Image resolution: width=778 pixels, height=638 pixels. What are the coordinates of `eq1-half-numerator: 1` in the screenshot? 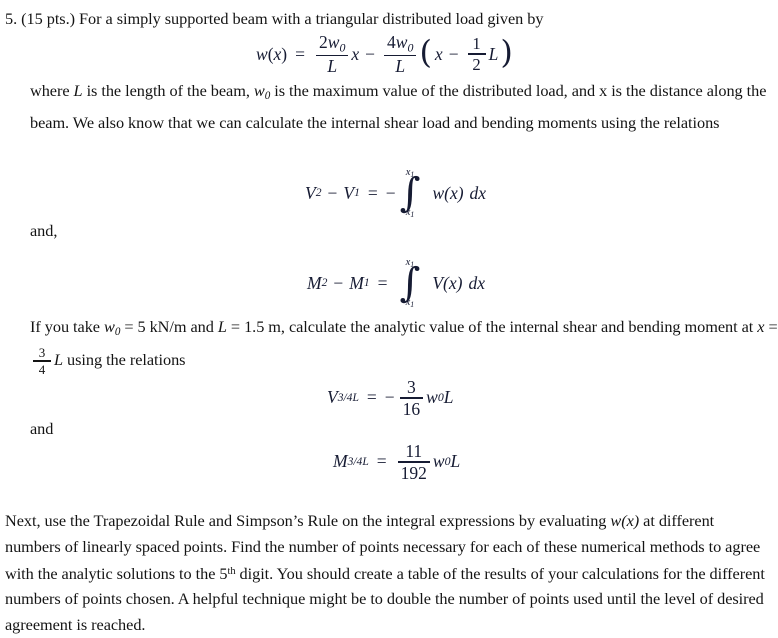 It's located at (476, 44).